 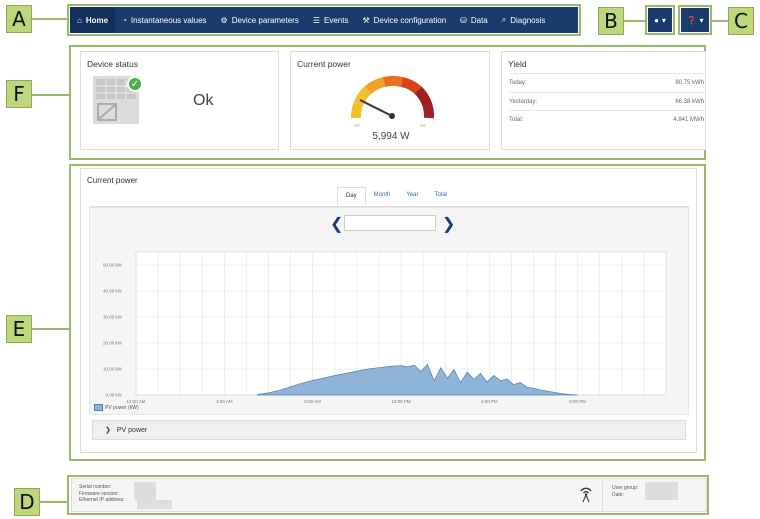 I want to click on device-status-title: Device status, so click(x=113, y=64).